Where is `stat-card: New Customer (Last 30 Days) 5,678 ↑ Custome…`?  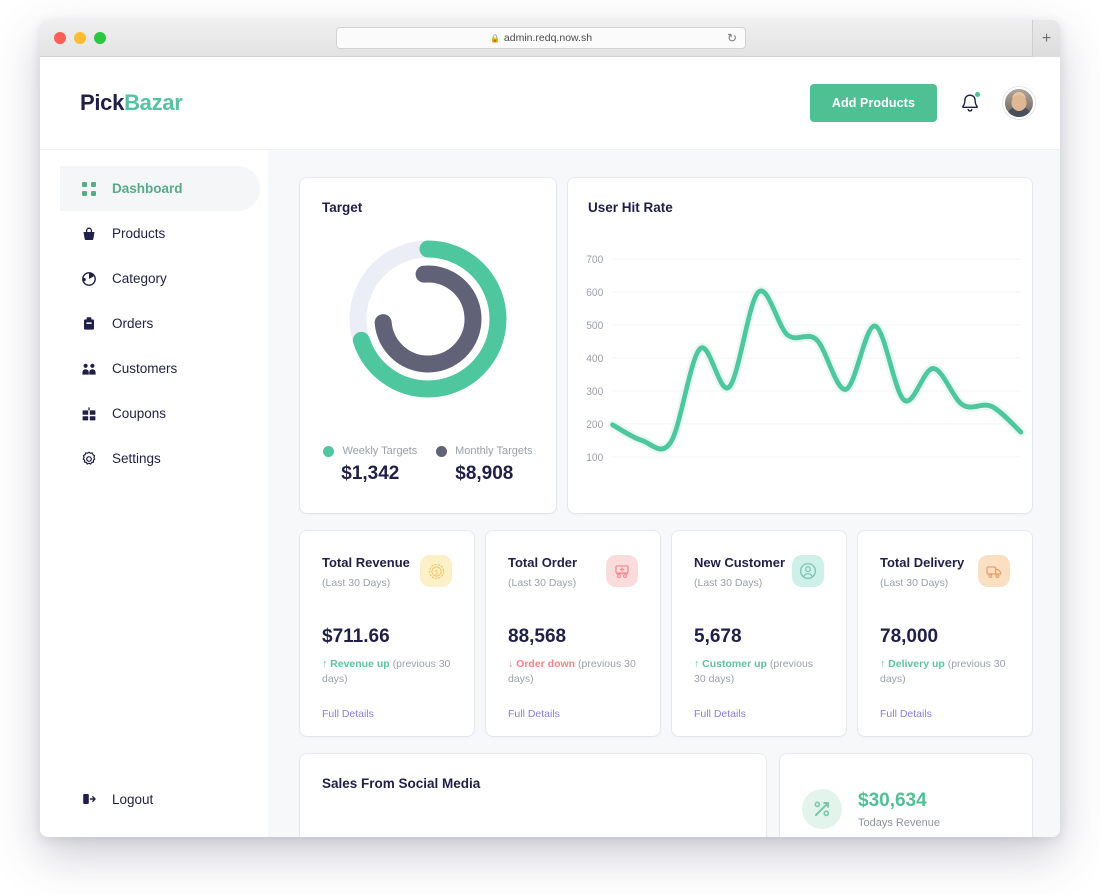
stat-card: New Customer (Last 30 Days) 5,678 ↑ Custome… is located at coordinates (759, 633).